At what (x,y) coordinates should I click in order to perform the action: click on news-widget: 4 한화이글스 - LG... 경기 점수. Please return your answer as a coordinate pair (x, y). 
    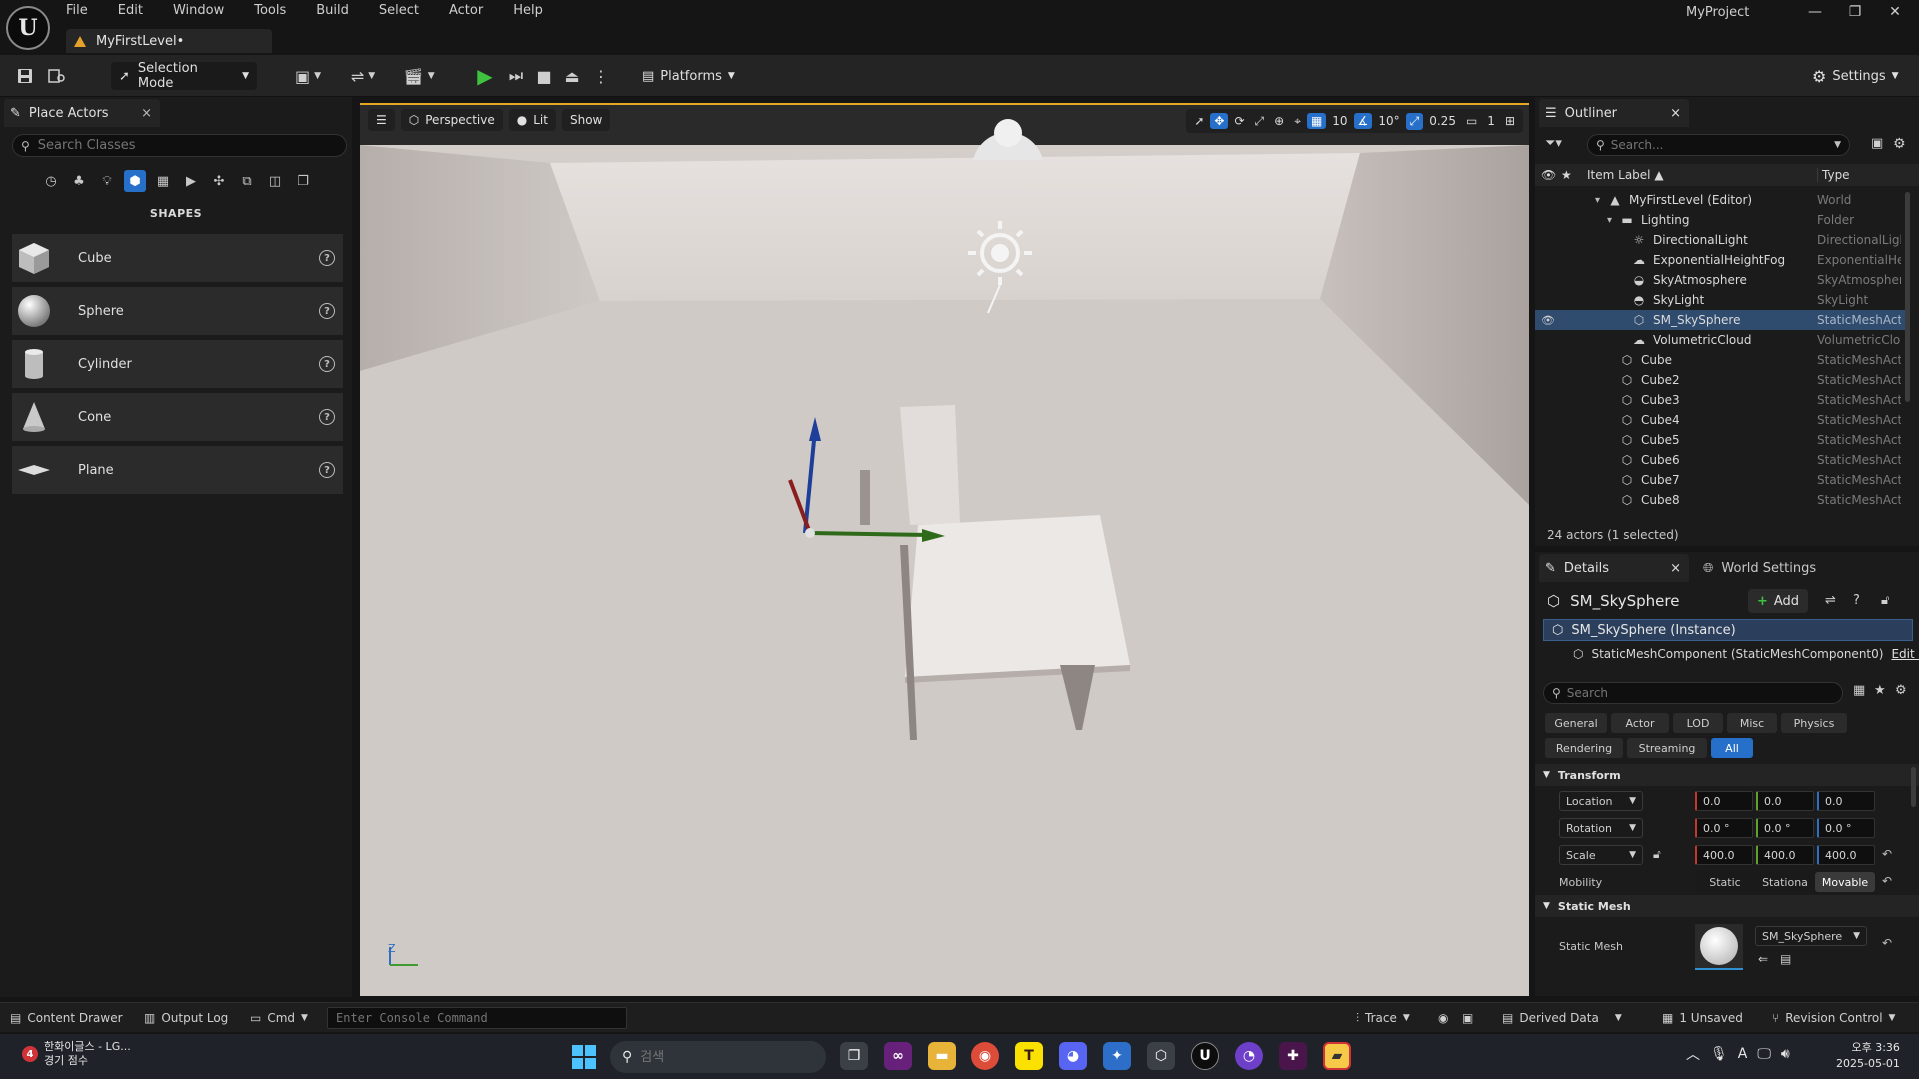
    Looking at the image, I should click on (76, 1054).